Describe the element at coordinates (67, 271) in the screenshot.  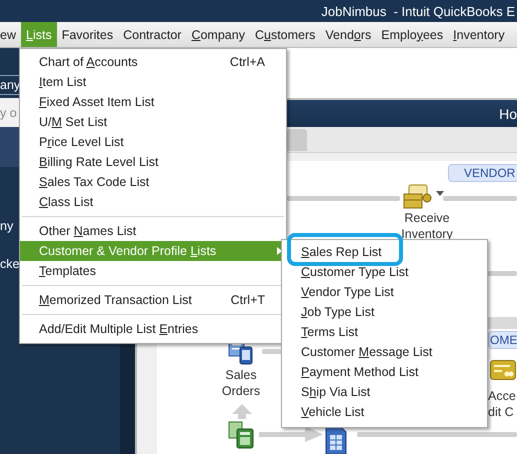
I see `menu-item-label: Templates` at that location.